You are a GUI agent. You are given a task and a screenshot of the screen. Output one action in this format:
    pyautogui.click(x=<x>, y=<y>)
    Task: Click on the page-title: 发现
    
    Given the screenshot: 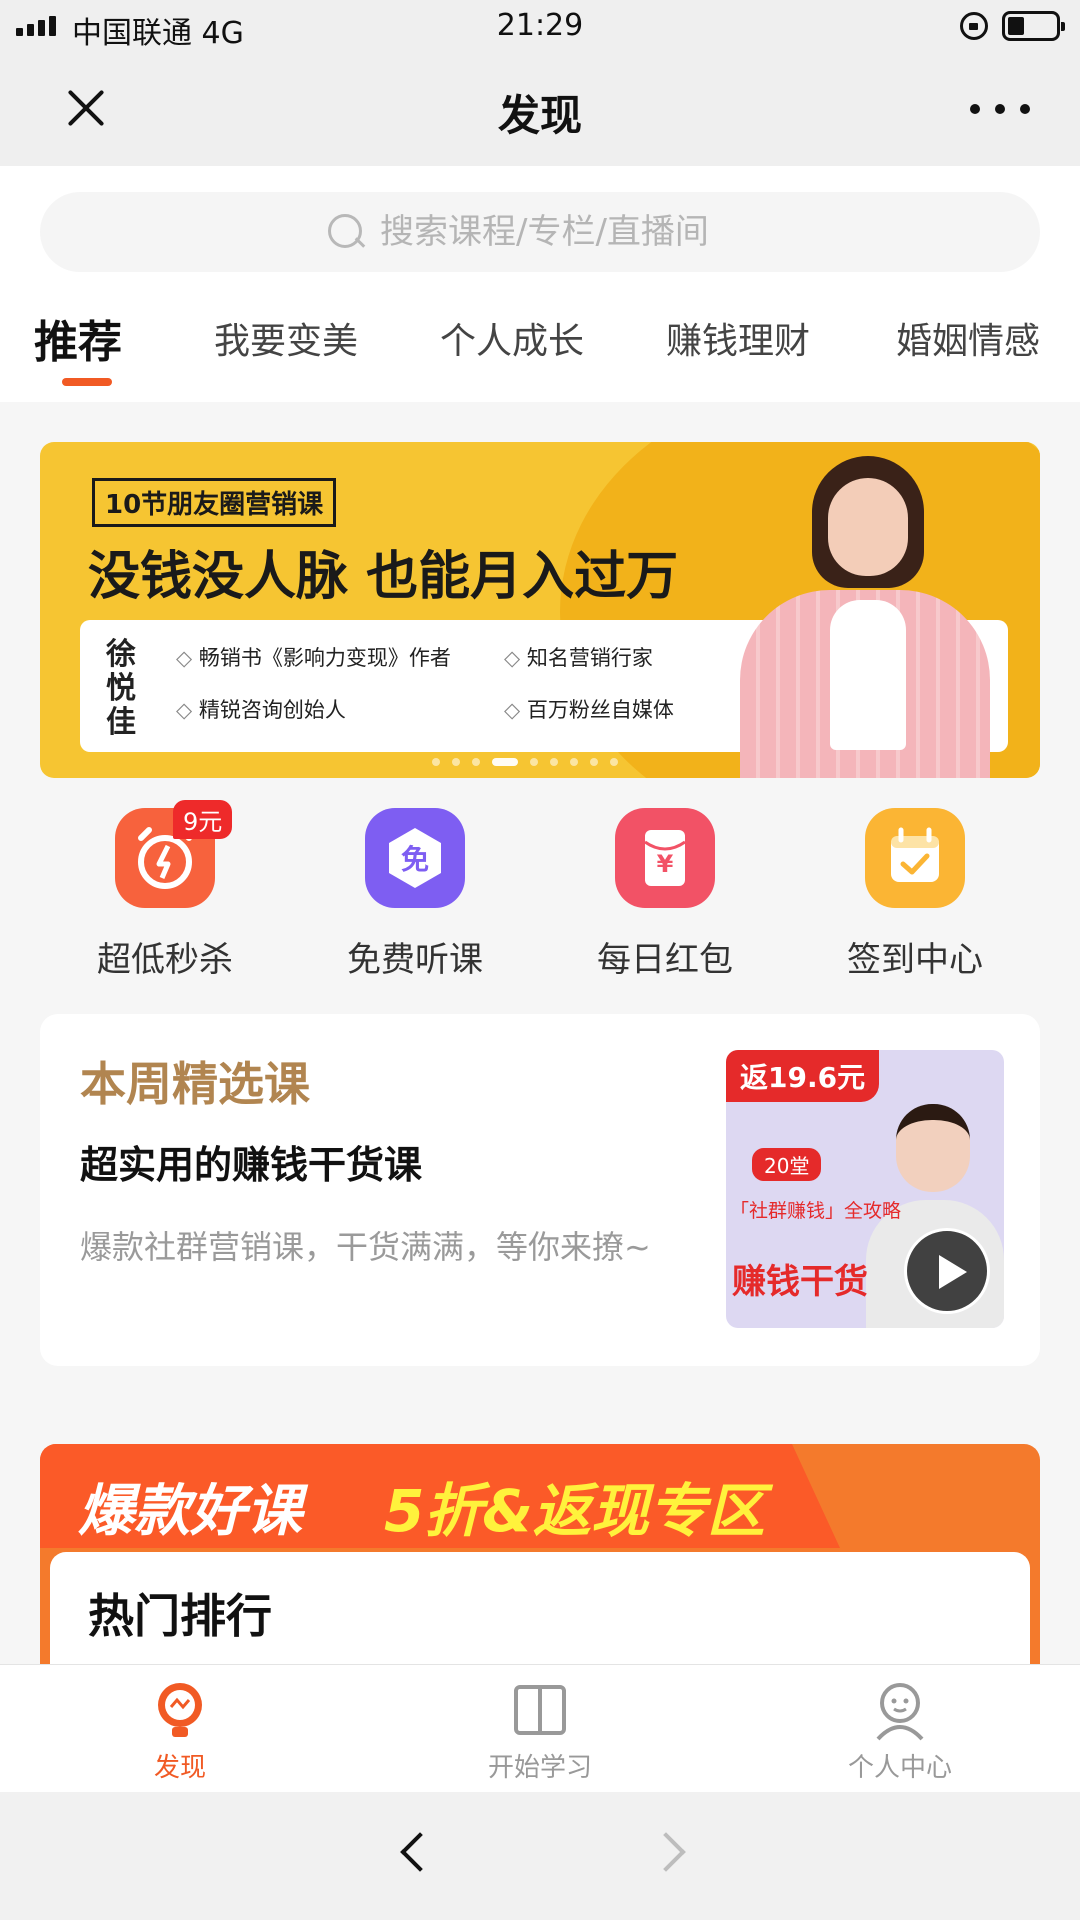 What is the action you would take?
    pyautogui.click(x=539, y=115)
    